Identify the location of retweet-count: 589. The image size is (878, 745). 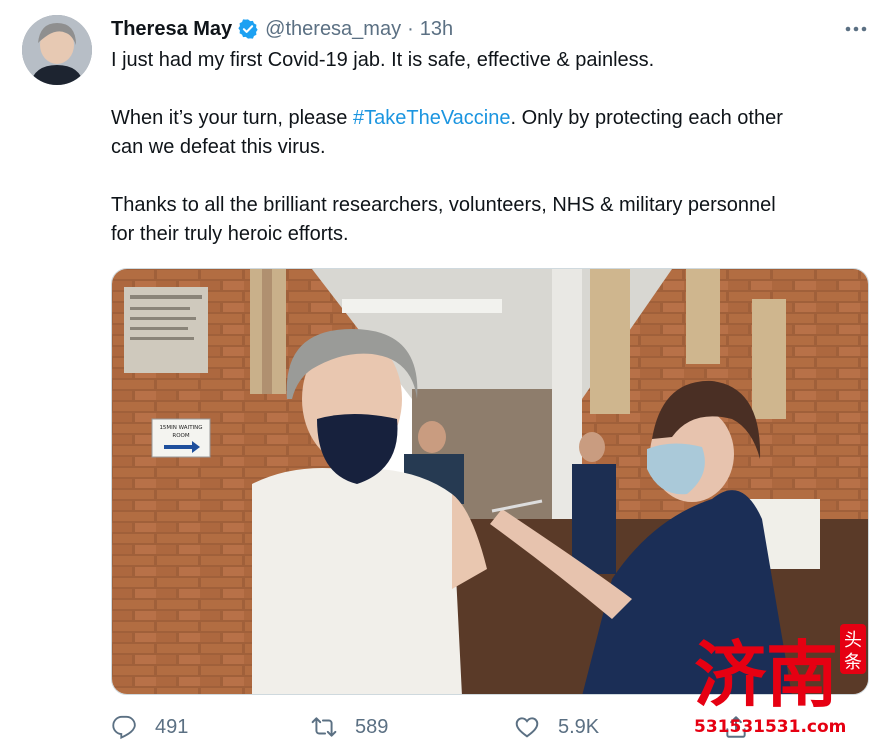
(372, 726).